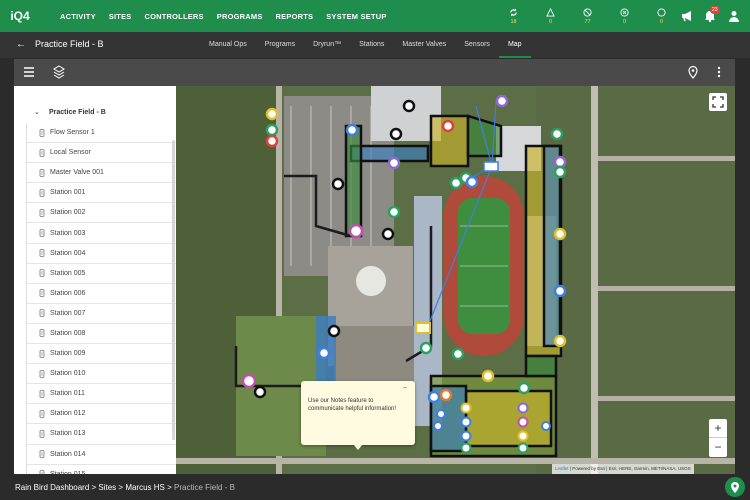 Image resolution: width=750 pixels, height=500 pixels. I want to click on tree-item-label: Station 006, so click(68, 293).